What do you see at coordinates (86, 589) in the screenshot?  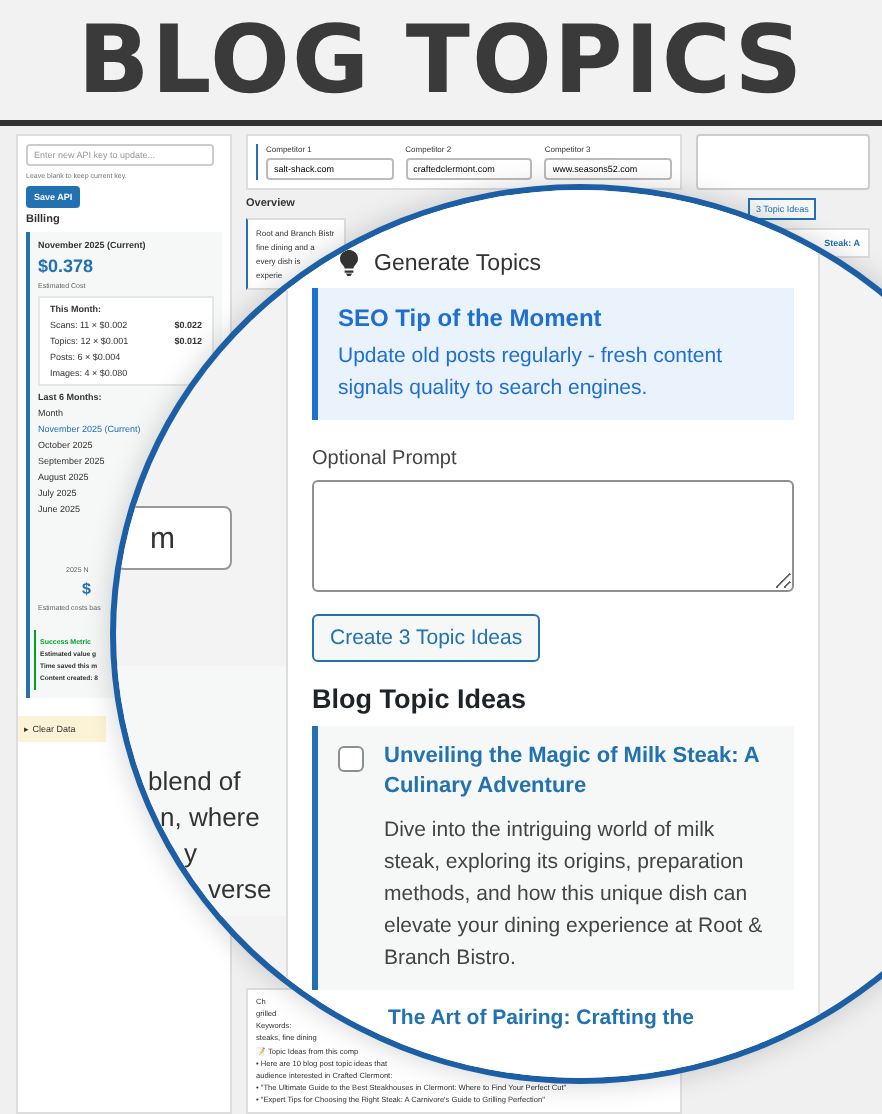 I see `summary-value: $` at bounding box center [86, 589].